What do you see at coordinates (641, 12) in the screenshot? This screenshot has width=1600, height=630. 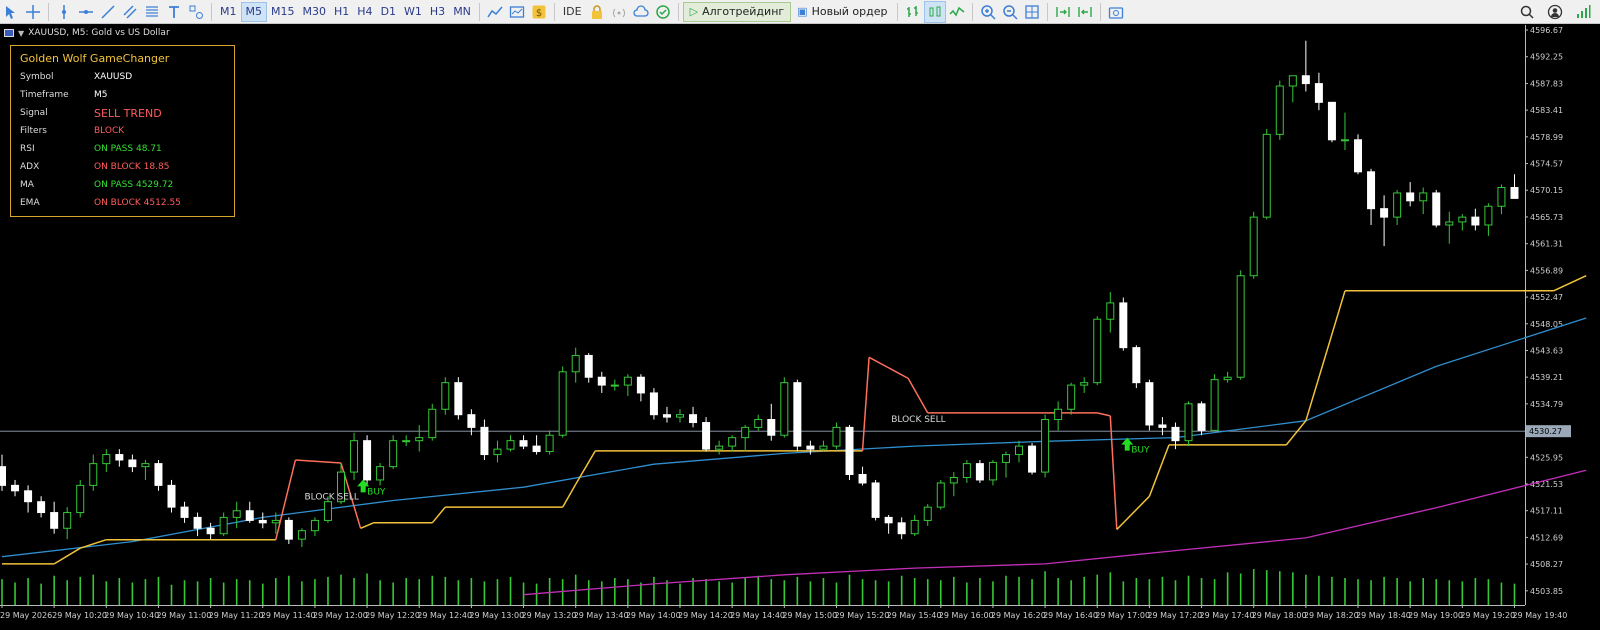 I see `cloud-icon` at bounding box center [641, 12].